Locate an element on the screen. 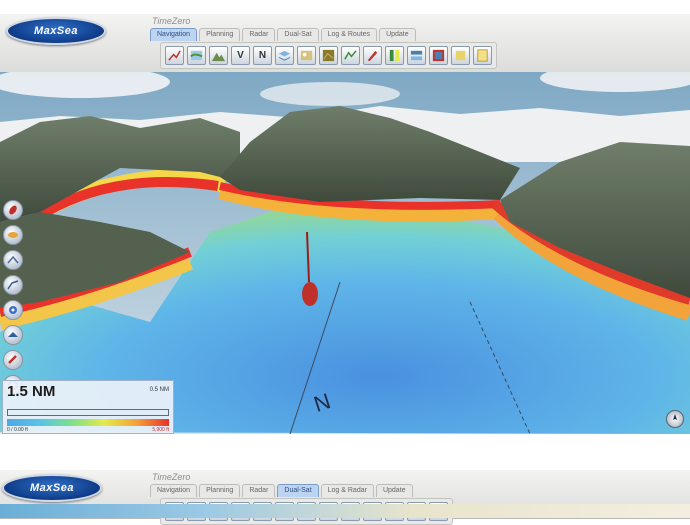 The image size is (690, 525). depth-range-high: 5,900 ft is located at coordinates (160, 430).